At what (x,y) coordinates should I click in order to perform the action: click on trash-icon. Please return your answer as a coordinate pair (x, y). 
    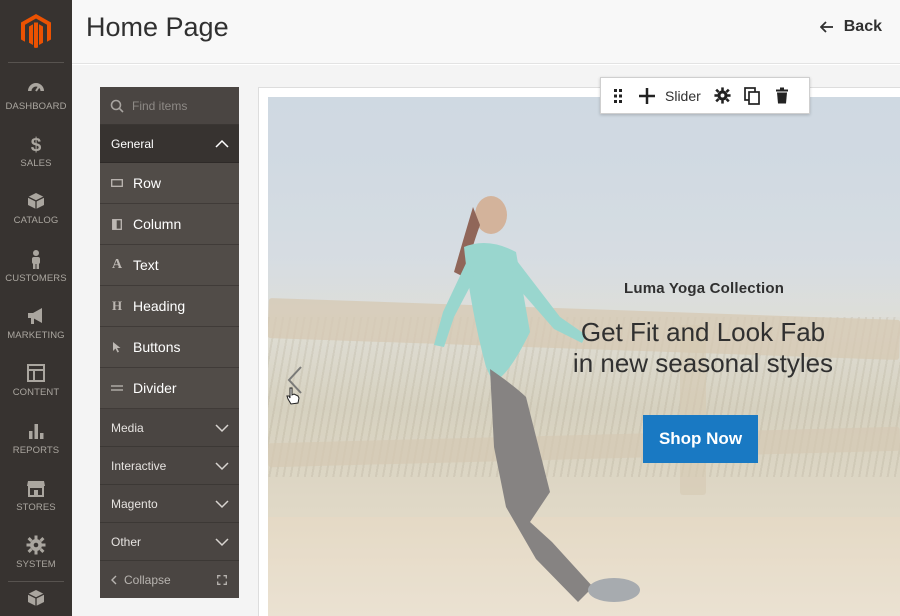
    Looking at the image, I should click on (782, 96).